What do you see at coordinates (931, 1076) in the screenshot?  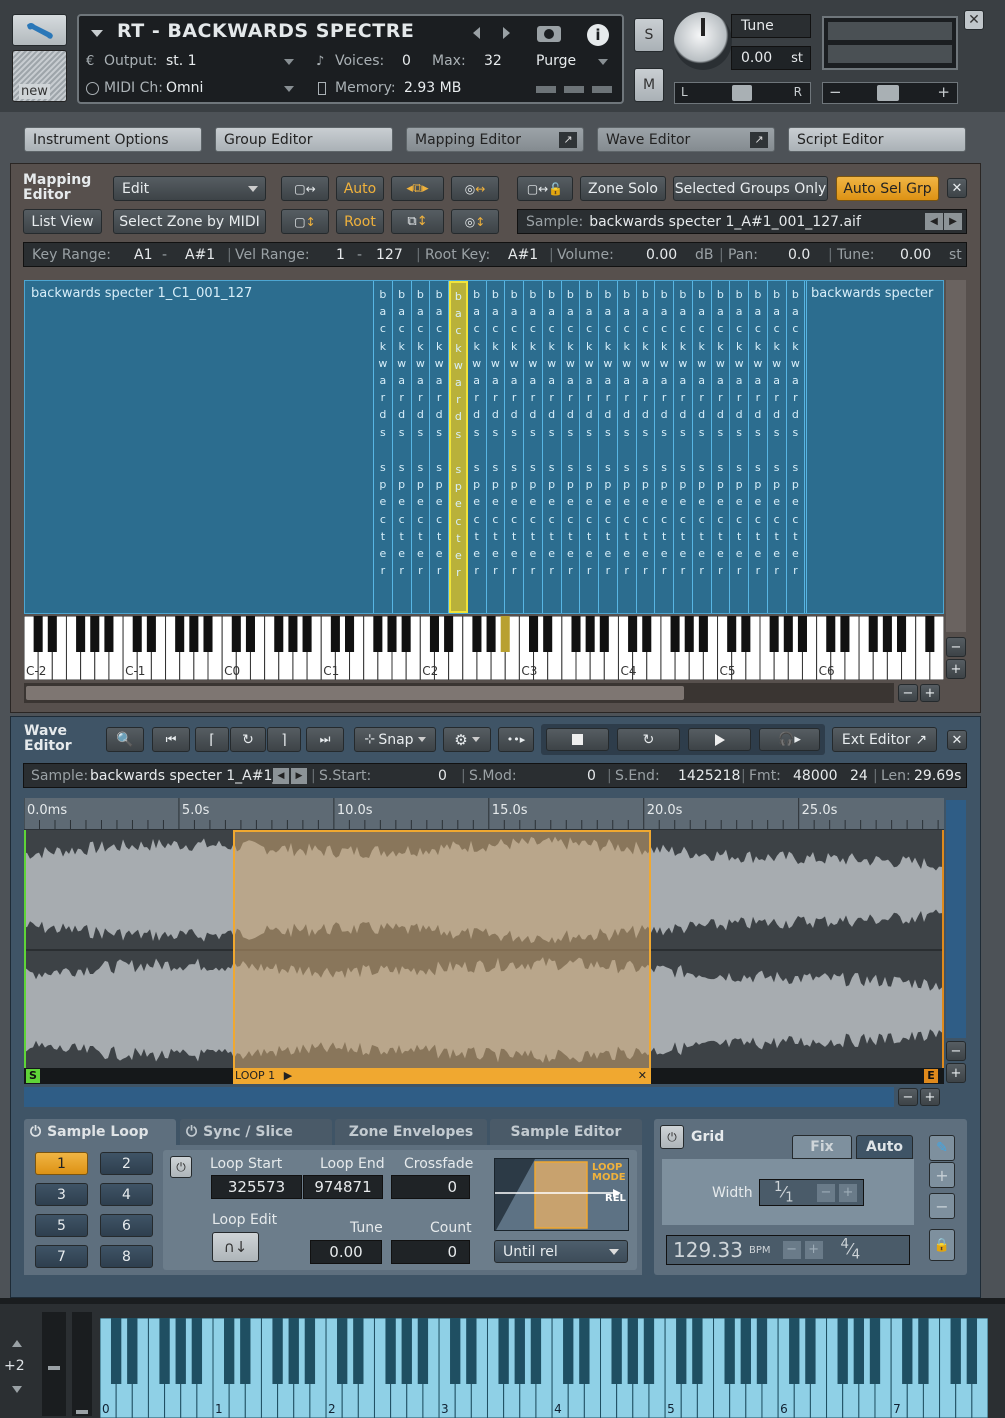 I see `sample-end-marker: E` at bounding box center [931, 1076].